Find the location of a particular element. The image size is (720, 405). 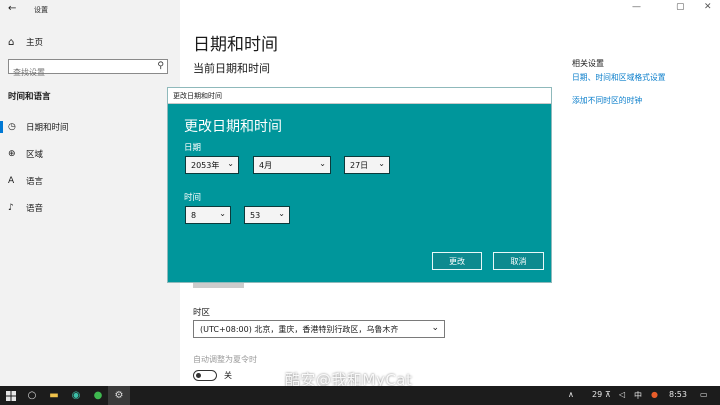

section-subtitle: 当前日期和时间 is located at coordinates (231, 68).